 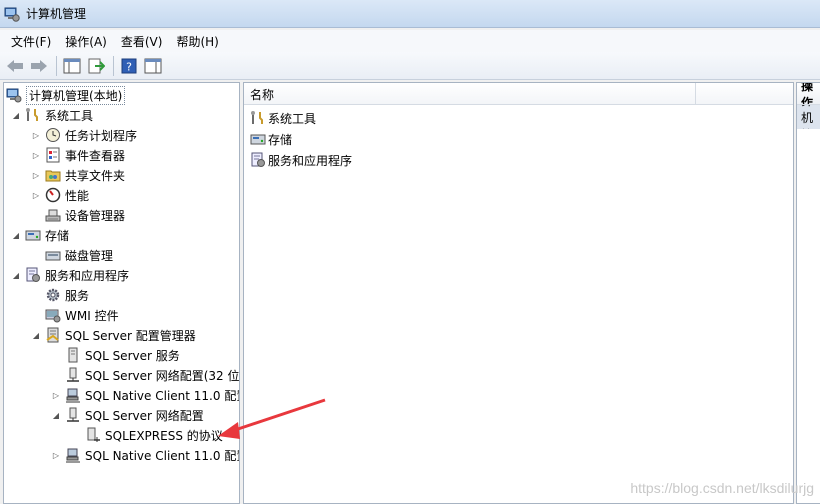 I want to click on tree-item-sqlexpress-protocols: SQLEXPRESS 的协议, so click(x=146, y=435).